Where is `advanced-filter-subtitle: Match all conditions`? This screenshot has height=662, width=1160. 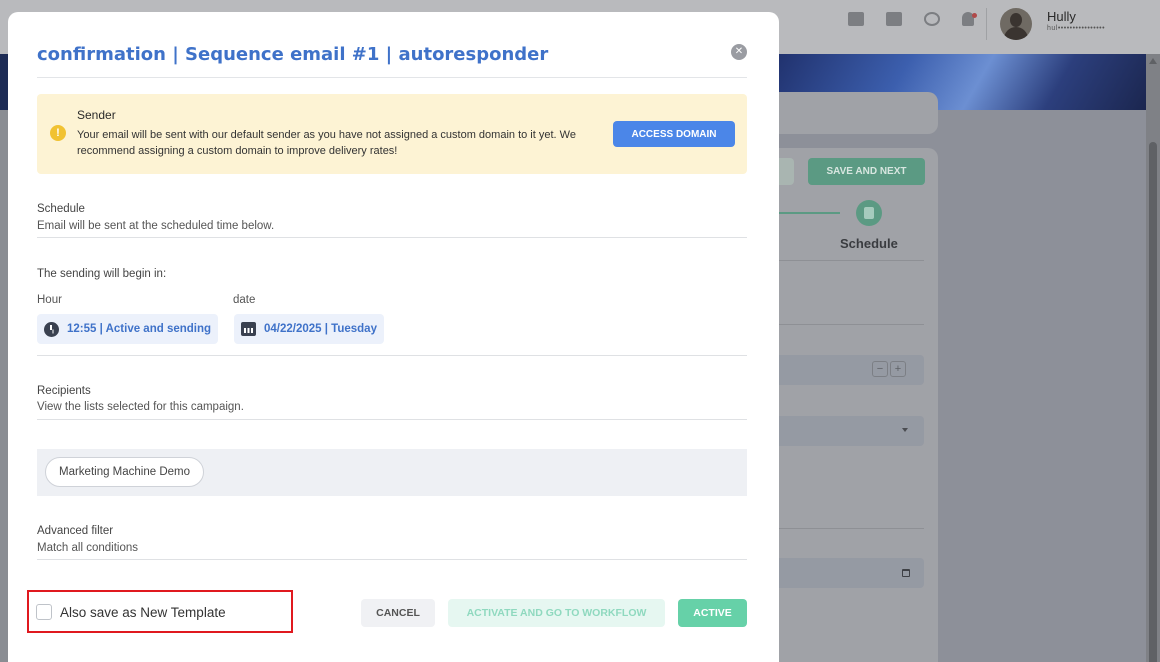 advanced-filter-subtitle: Match all conditions is located at coordinates (87, 548).